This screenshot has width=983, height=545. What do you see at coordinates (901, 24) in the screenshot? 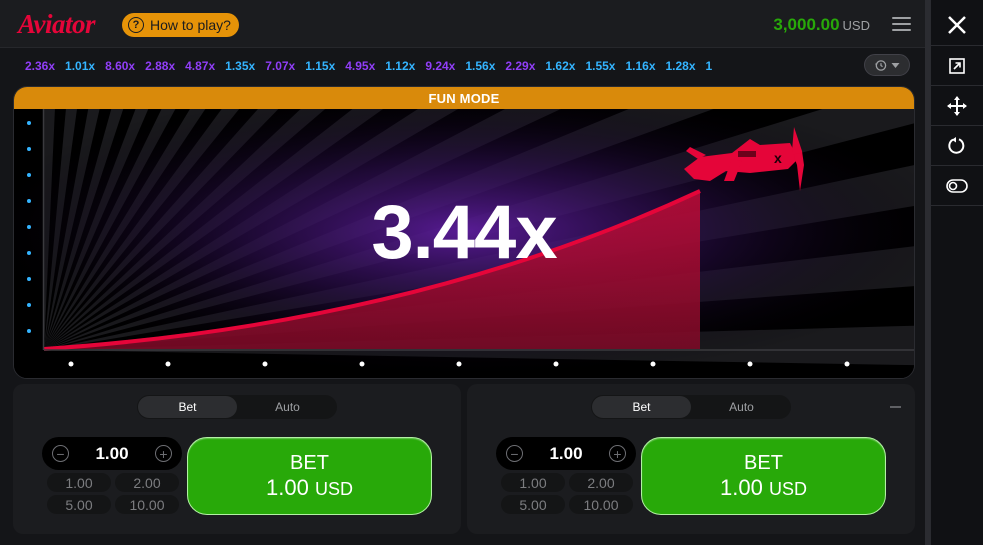
I see `hamburger-menu-icon` at bounding box center [901, 24].